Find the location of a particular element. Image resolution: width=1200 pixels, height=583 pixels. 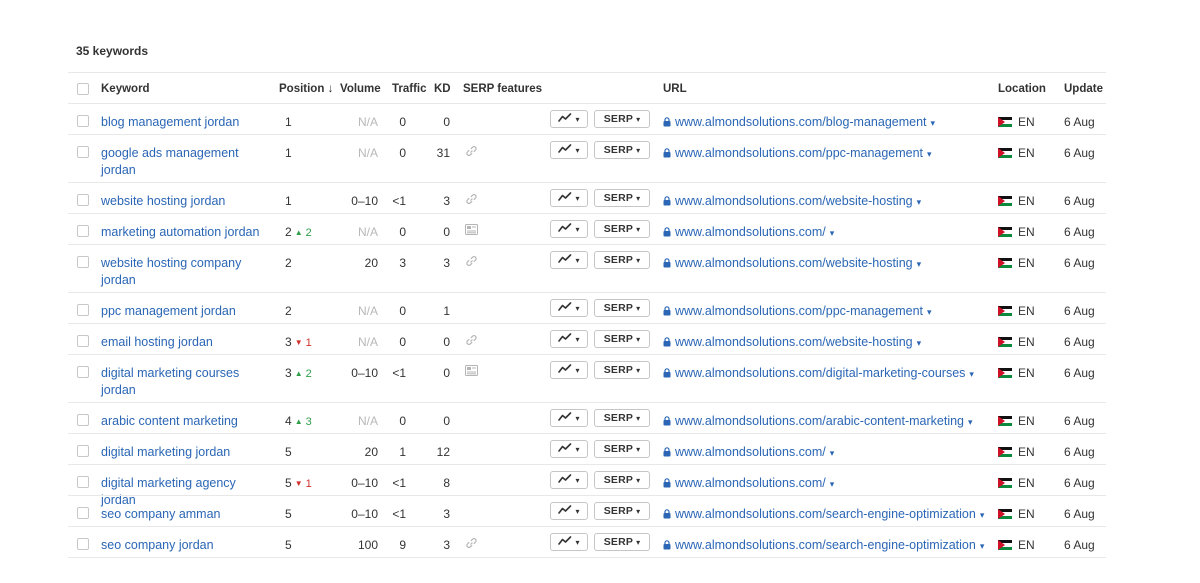

keyword-link: website hosting jordan is located at coordinates (186, 201).